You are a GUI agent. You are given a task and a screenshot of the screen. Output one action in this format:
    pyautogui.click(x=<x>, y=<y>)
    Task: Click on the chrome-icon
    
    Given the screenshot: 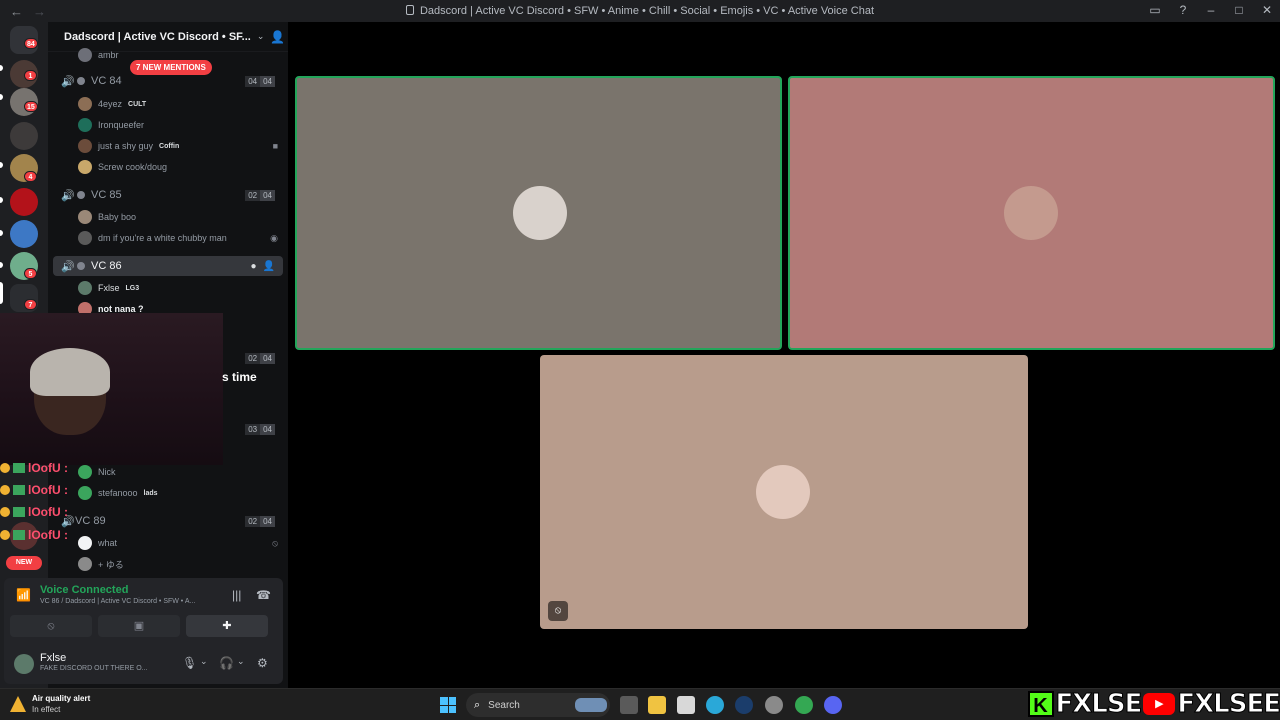 What is the action you would take?
    pyautogui.click(x=804, y=705)
    